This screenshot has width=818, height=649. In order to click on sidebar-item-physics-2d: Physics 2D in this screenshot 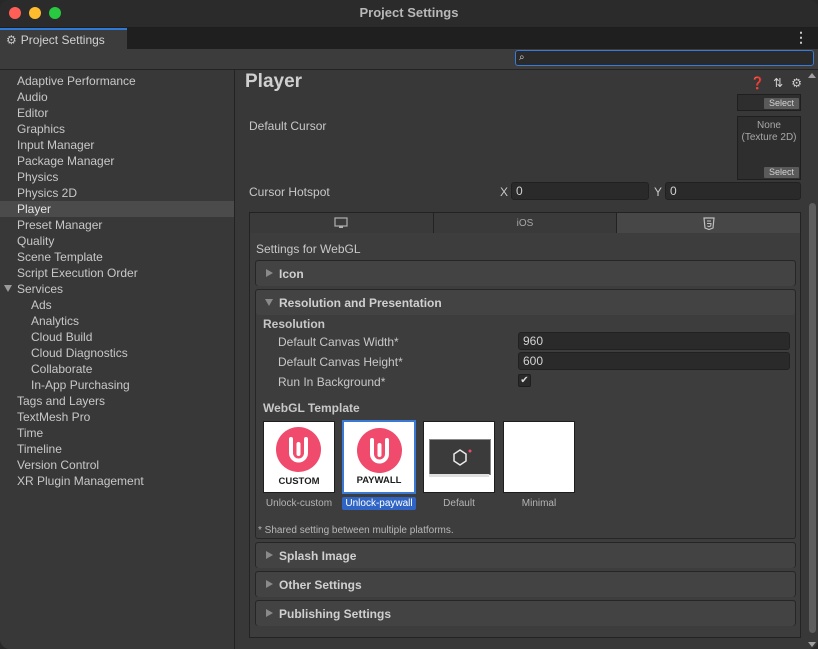, I will do `click(117, 193)`.